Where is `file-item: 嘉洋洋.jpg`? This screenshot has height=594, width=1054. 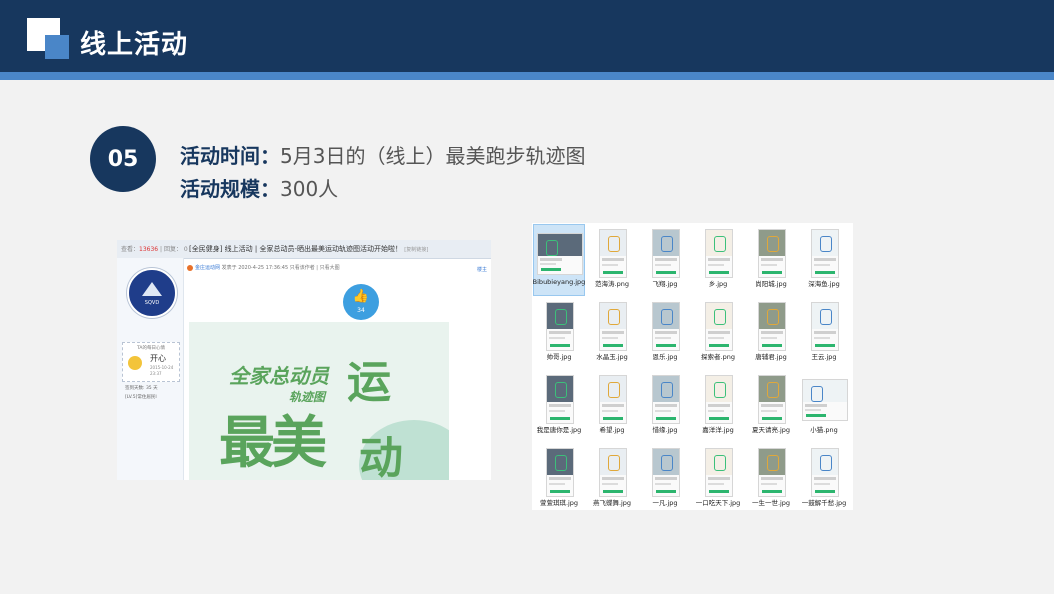 file-item: 嘉洋洋.jpg is located at coordinates (718, 406).